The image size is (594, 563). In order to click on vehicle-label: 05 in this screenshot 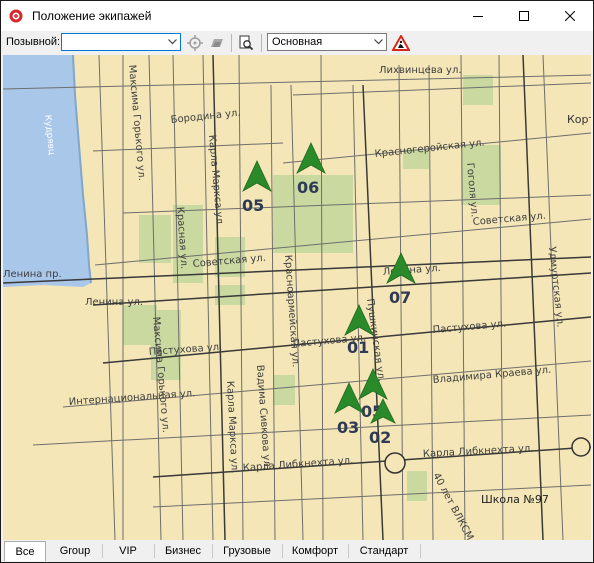, I will do `click(253, 205)`.